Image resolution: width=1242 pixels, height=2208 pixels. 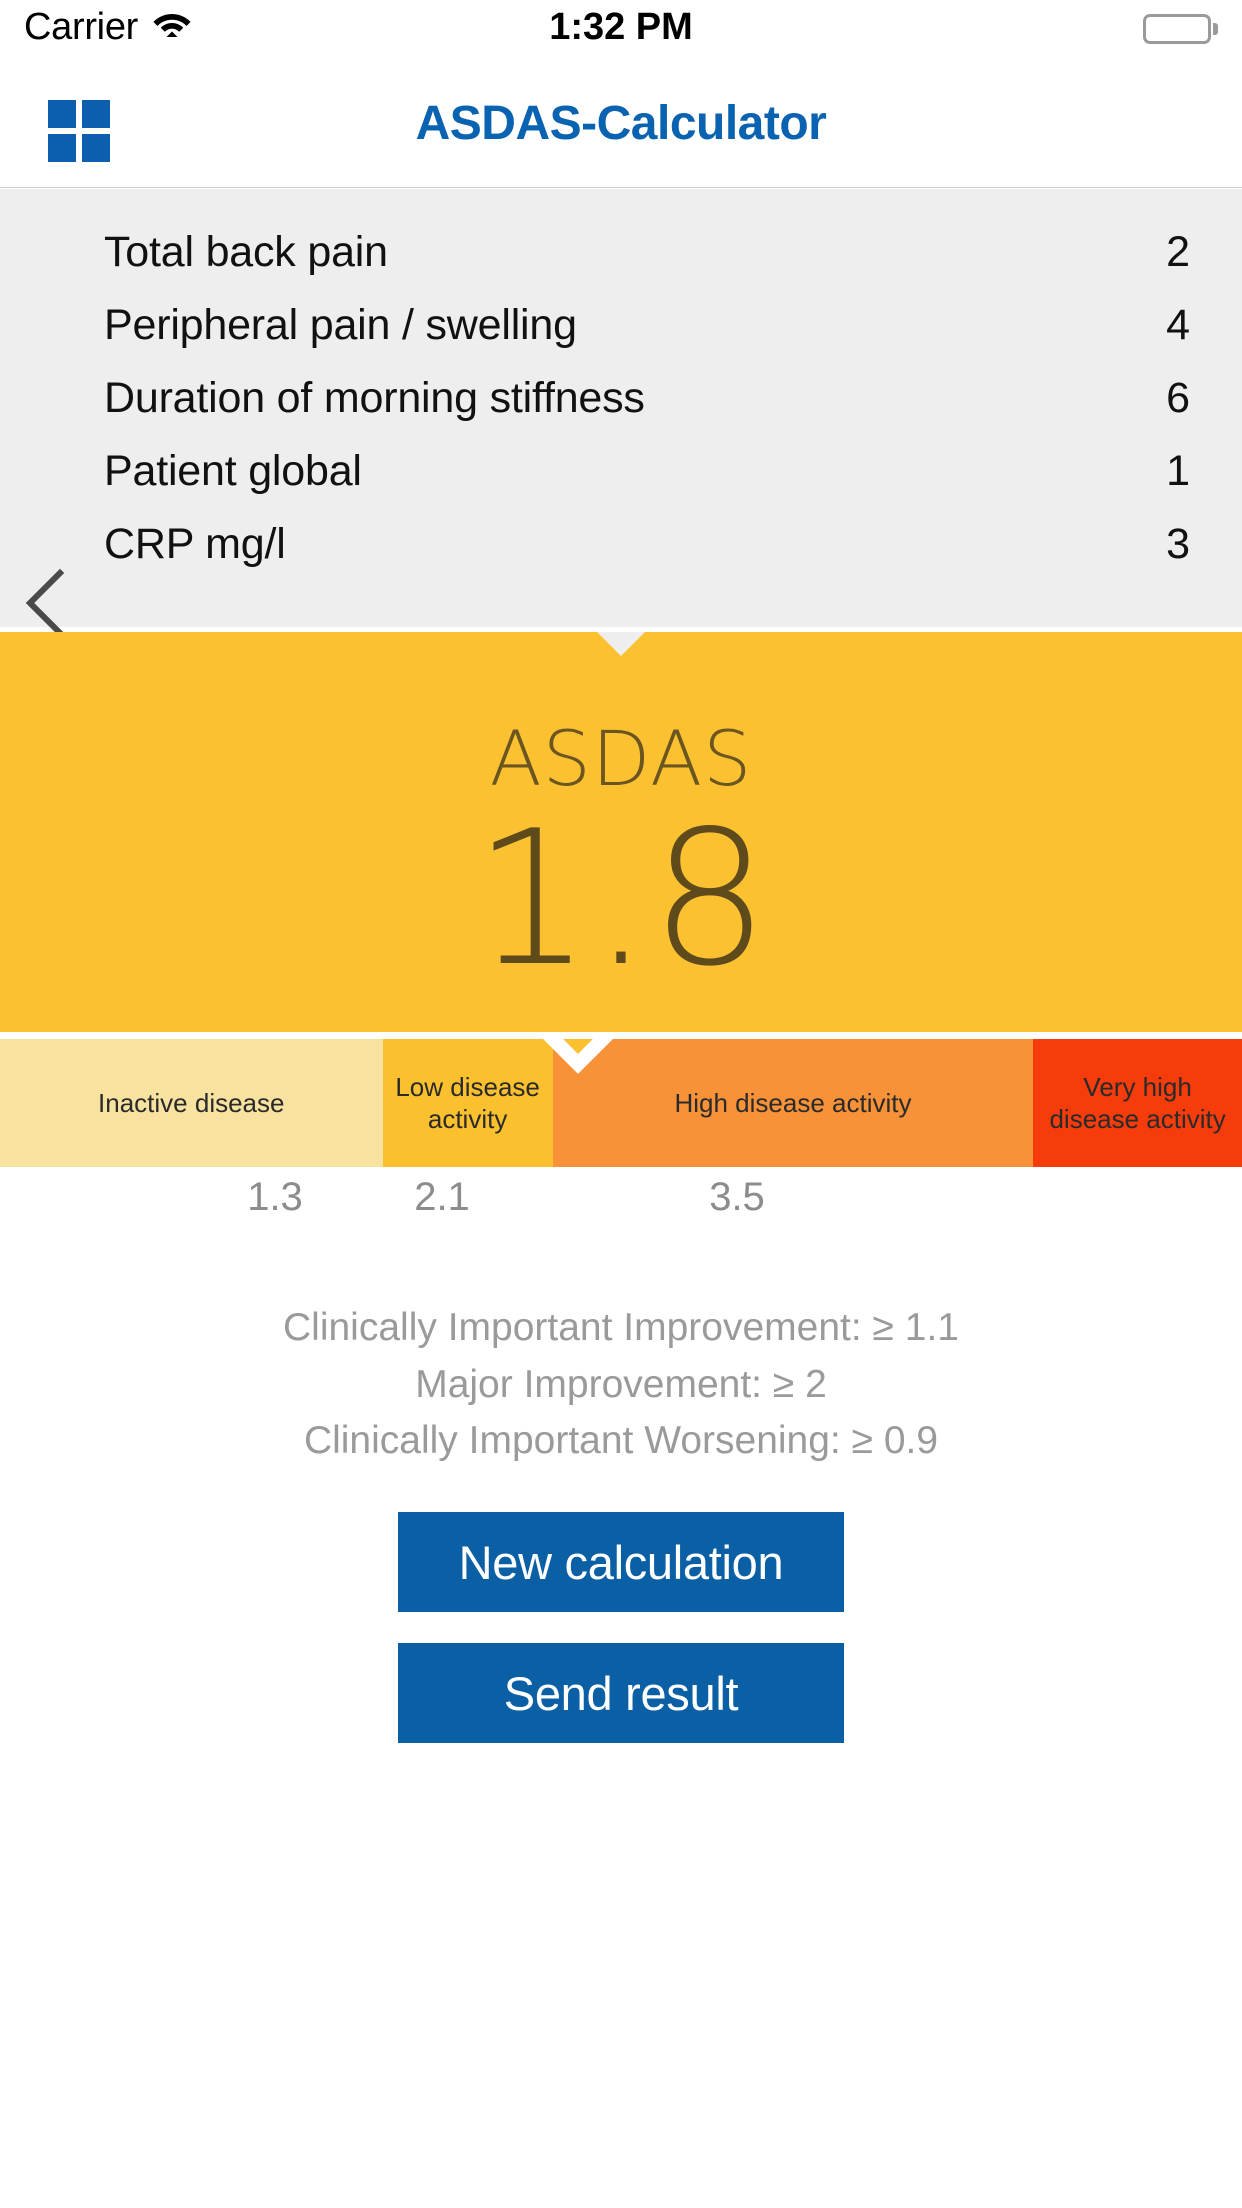 I want to click on severity-segment-label: Inactive disease, so click(x=191, y=1102).